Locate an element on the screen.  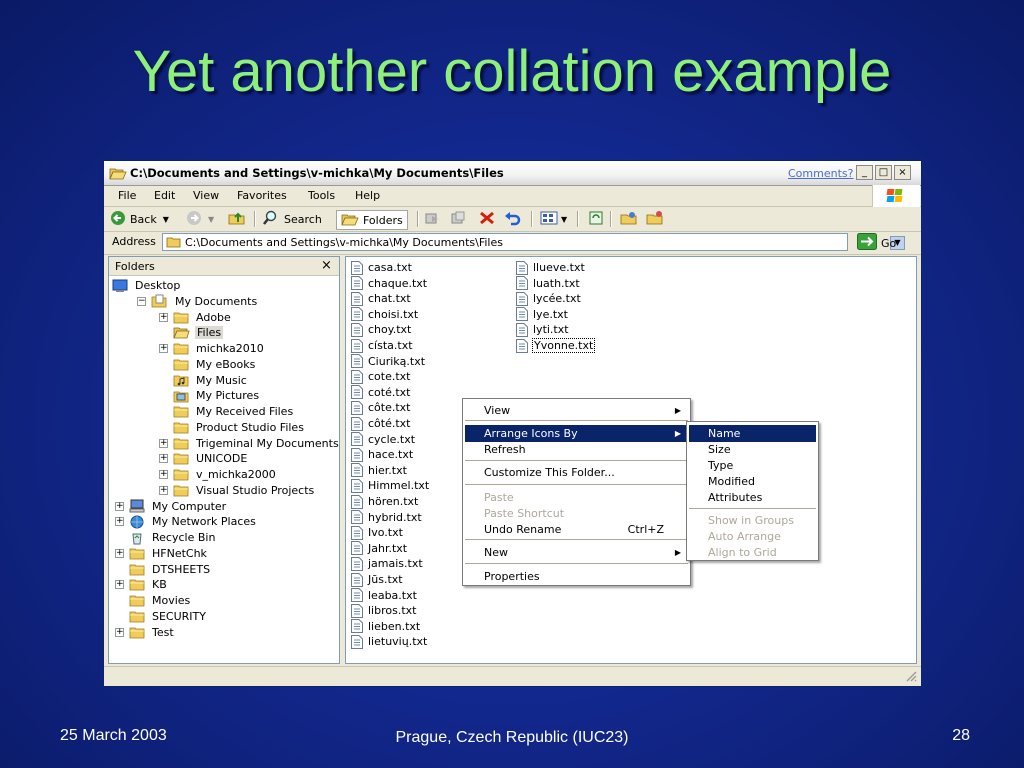
context-menu-item: Undo Rename Ctrl+Z is located at coordinates (576, 529).